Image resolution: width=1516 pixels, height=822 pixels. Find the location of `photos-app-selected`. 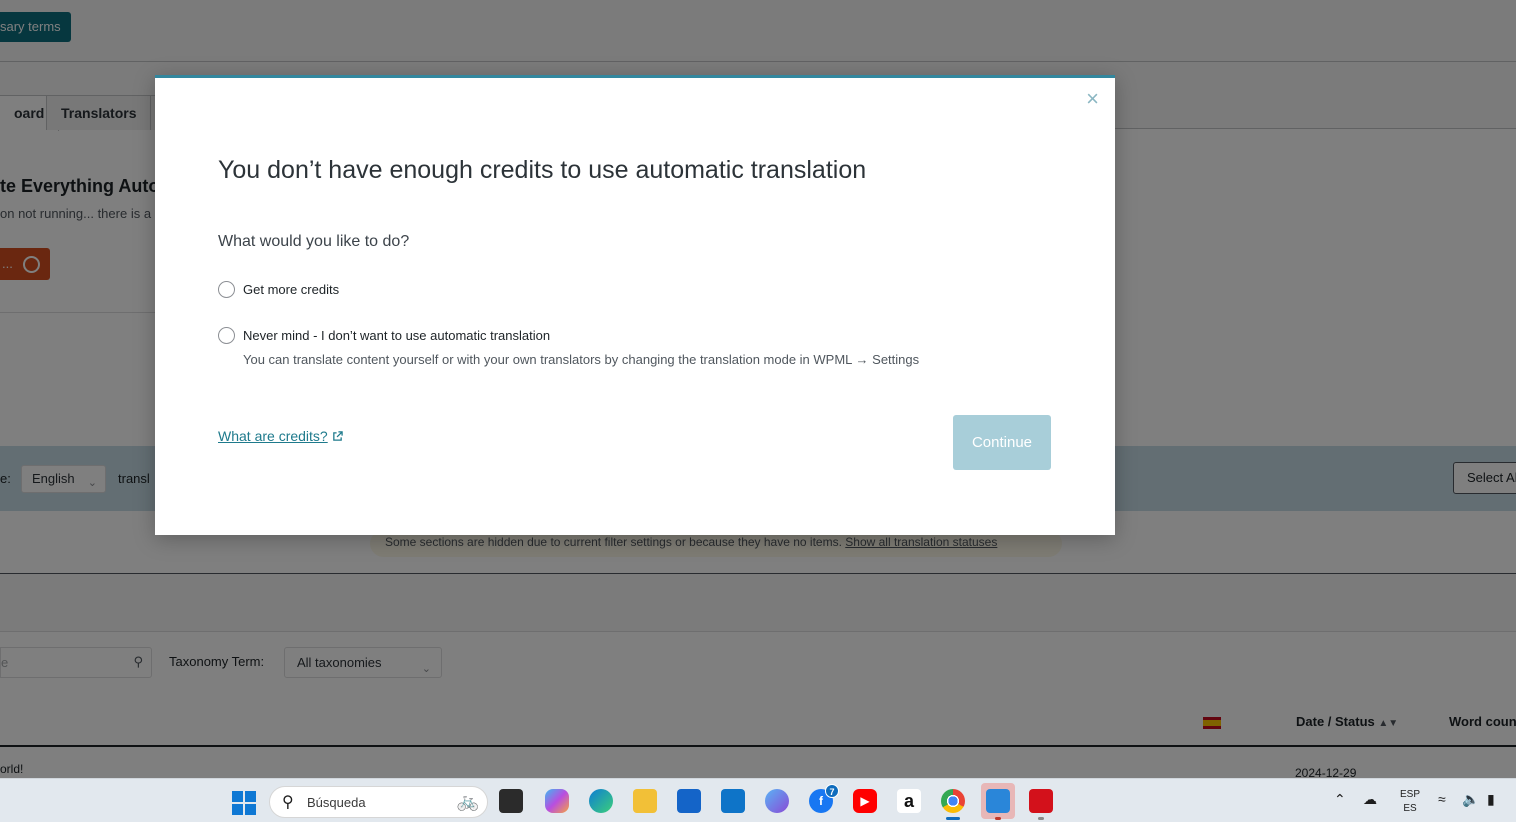

photos-app-selected is located at coordinates (998, 801).